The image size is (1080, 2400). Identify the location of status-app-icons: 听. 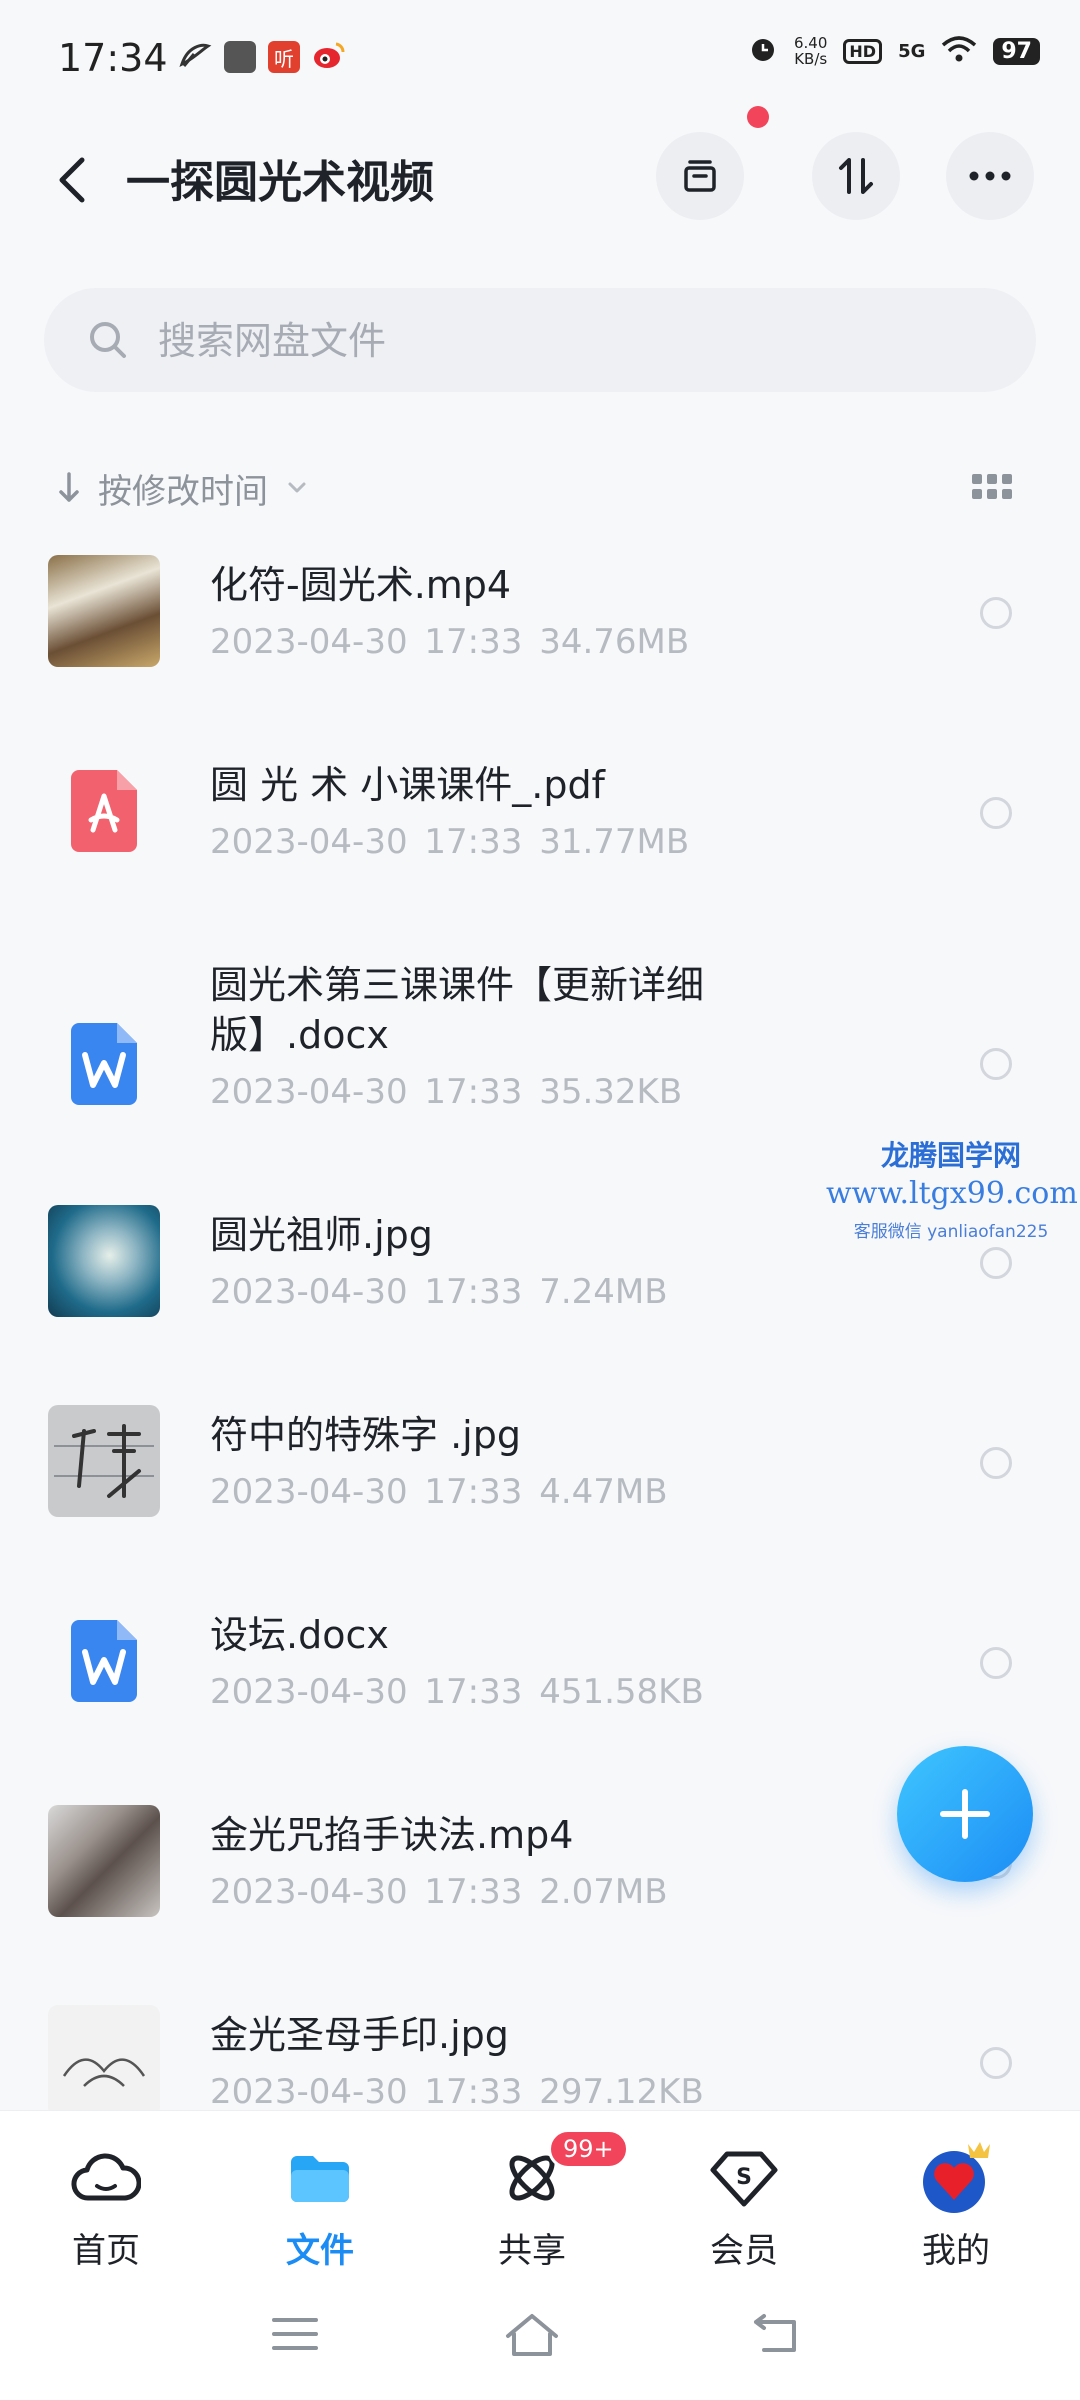
(262, 57).